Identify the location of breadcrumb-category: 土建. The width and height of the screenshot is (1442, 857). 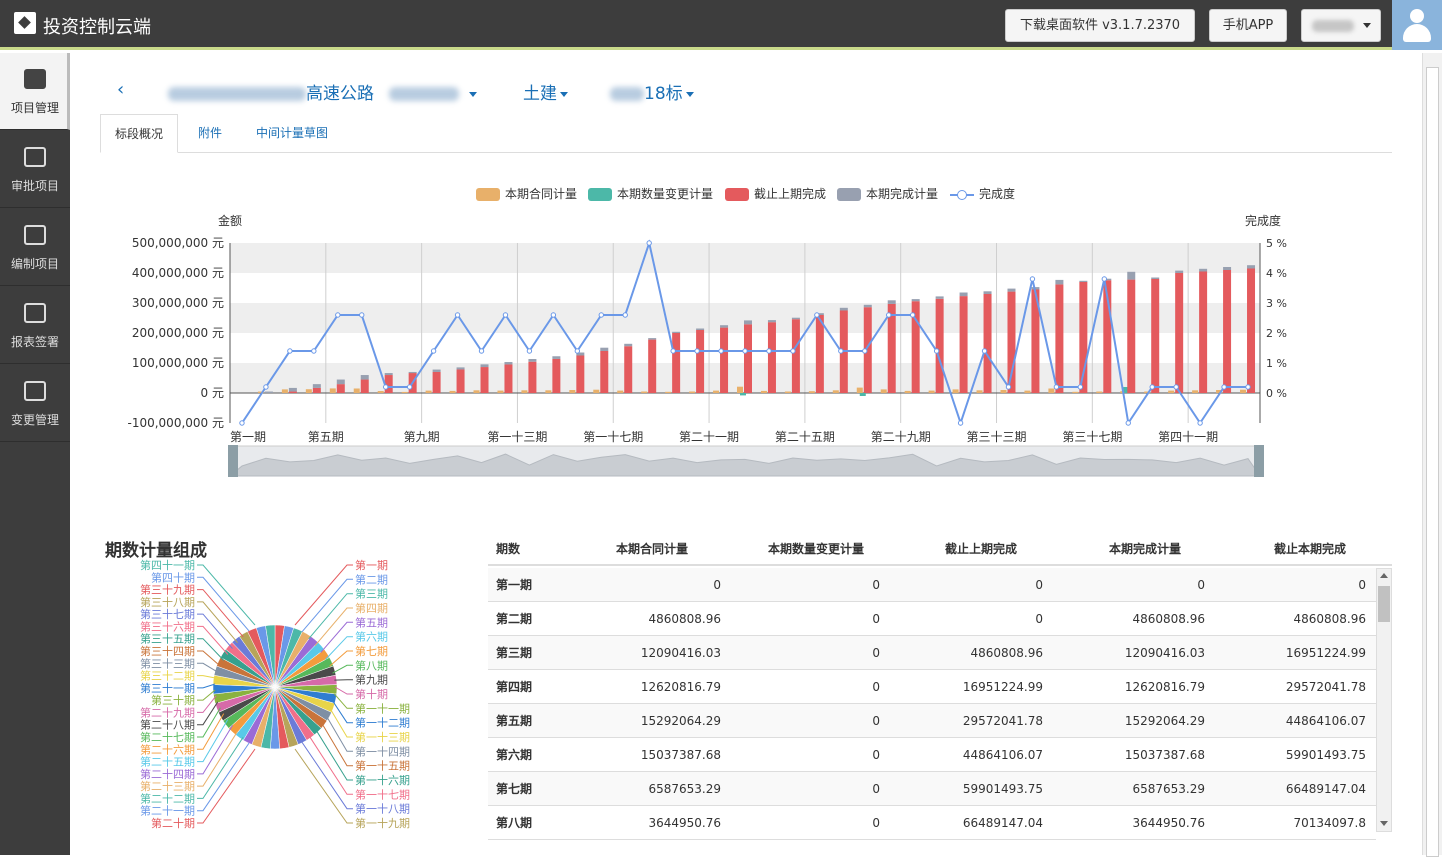
(545, 91).